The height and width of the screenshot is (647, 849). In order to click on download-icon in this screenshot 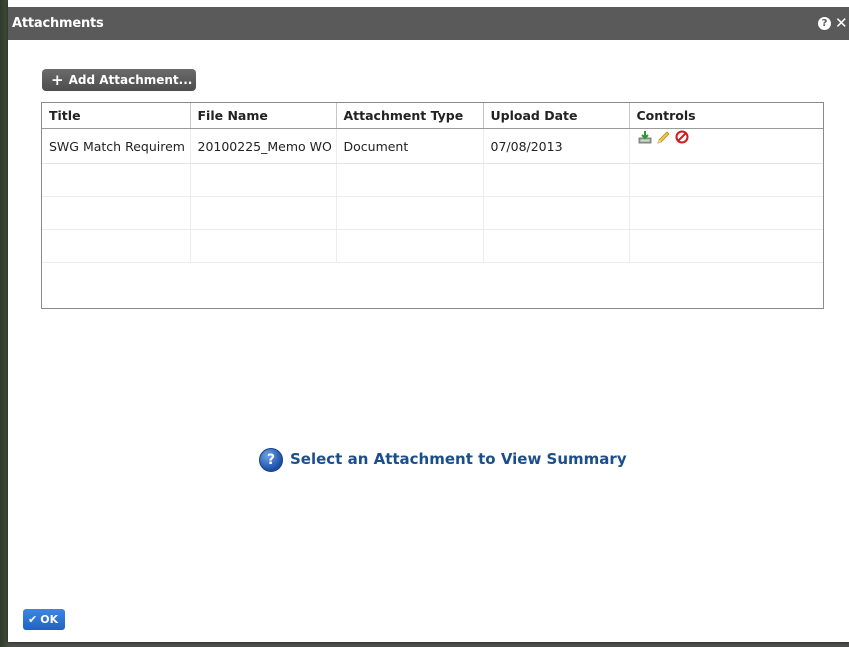, I will do `click(645, 137)`.